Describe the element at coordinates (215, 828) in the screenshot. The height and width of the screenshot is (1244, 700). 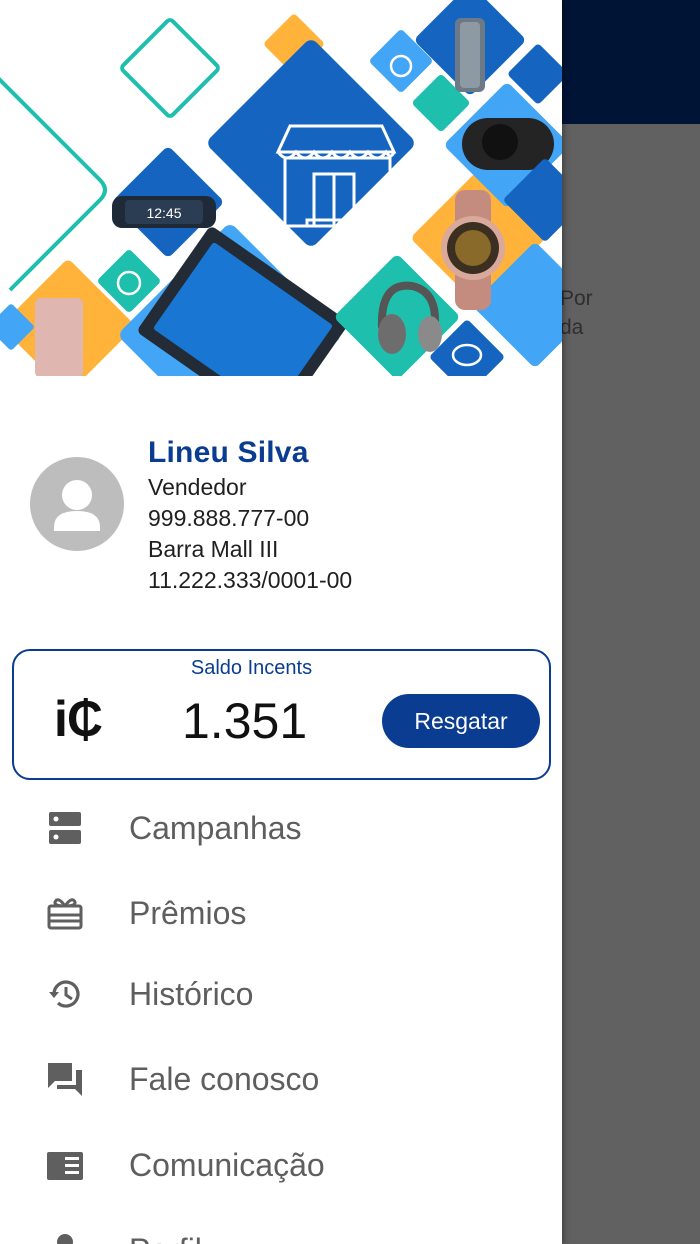
I see `menu-label: Campanhas` at that location.